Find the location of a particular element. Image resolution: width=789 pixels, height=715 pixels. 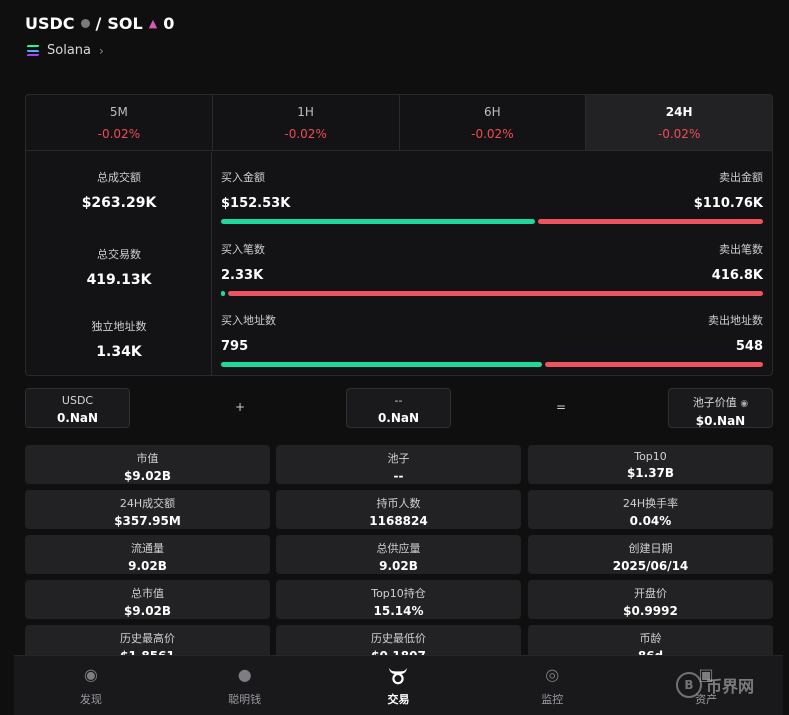

info-cell-market-cap: 市值 $9.02B is located at coordinates (147, 464).